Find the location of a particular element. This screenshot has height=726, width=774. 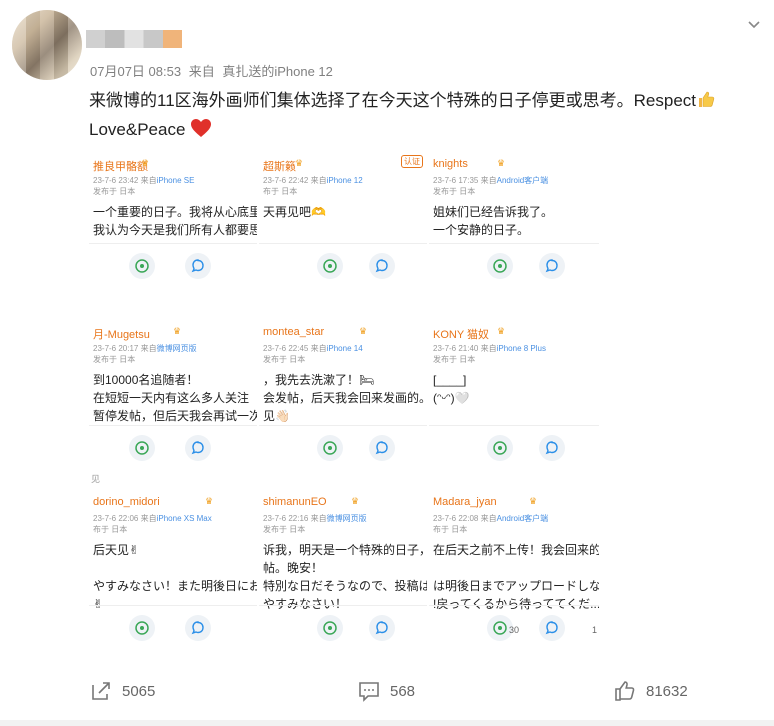

card-username: shimanunEO is located at coordinates (295, 502).